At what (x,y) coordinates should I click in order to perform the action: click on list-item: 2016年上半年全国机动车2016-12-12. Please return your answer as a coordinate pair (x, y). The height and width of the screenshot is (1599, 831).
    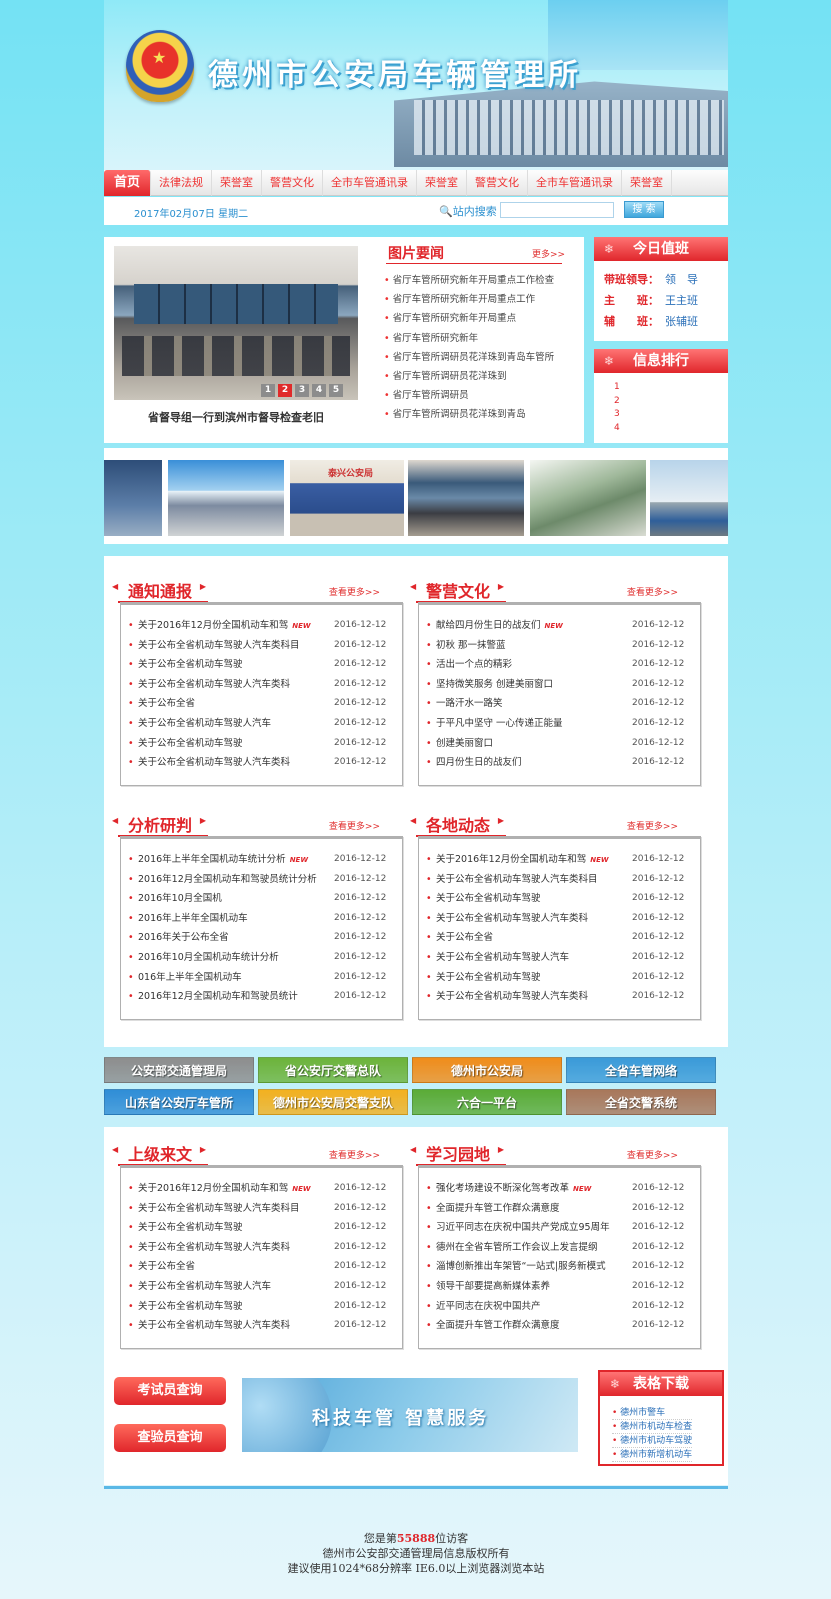
    Looking at the image, I should click on (260, 919).